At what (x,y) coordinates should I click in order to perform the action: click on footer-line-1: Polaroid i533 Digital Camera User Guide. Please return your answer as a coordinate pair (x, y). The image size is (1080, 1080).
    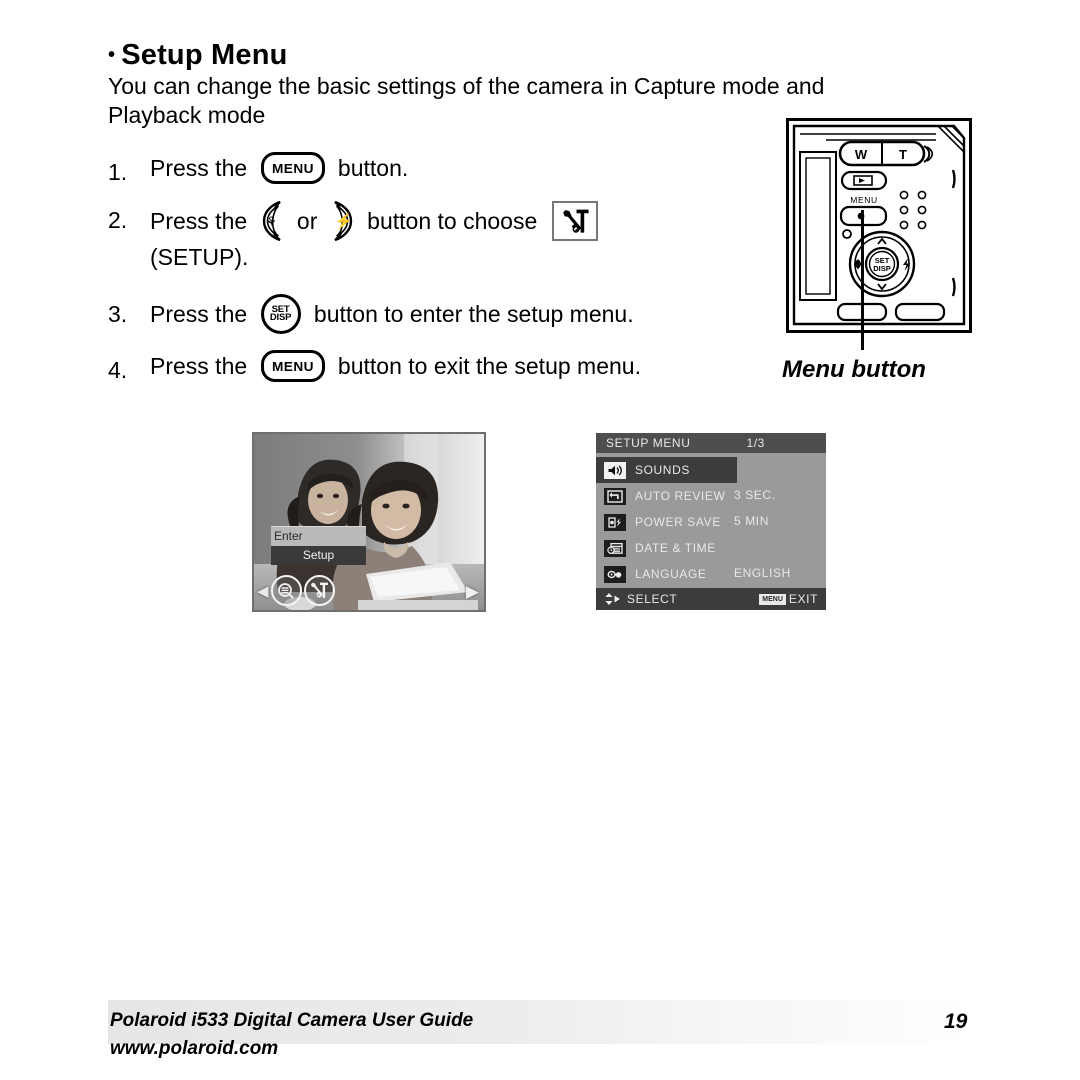
    Looking at the image, I should click on (292, 1020).